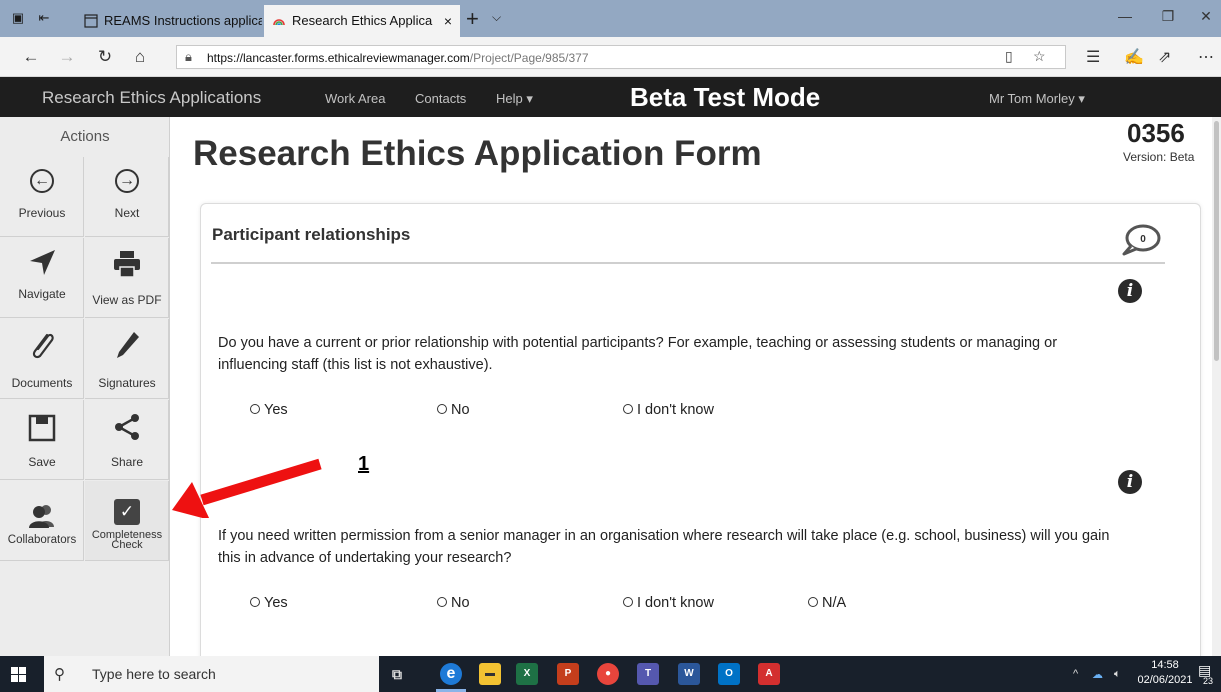 The image size is (1221, 692). I want to click on q1-option-dont-know: I don't know, so click(668, 410).